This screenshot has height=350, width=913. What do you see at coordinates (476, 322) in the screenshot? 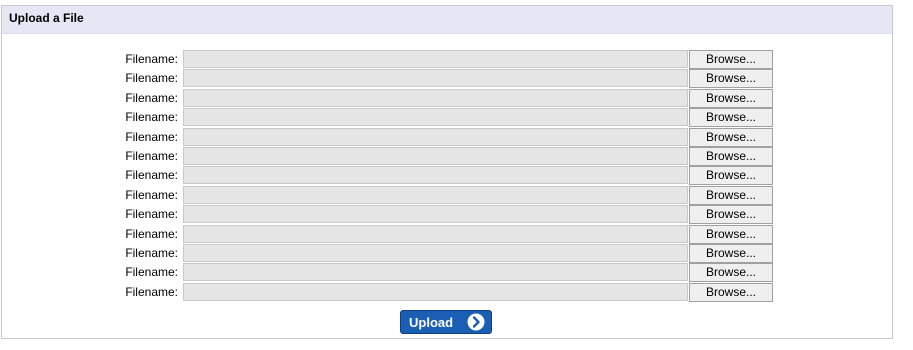
I see `chevron-right-circle-icon` at bounding box center [476, 322].